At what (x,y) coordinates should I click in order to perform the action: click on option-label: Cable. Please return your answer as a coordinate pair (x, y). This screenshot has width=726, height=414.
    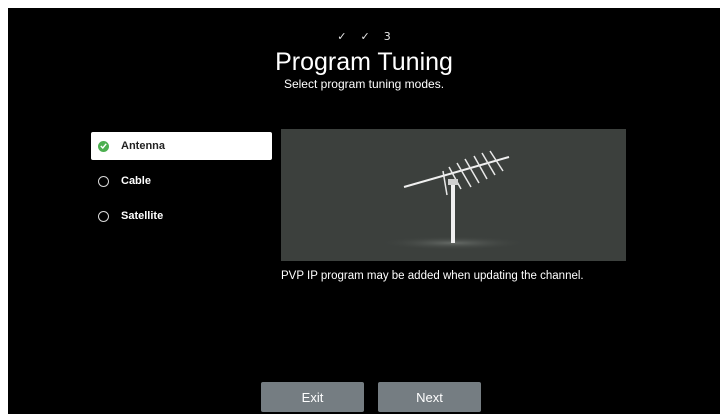
    Looking at the image, I should click on (136, 181).